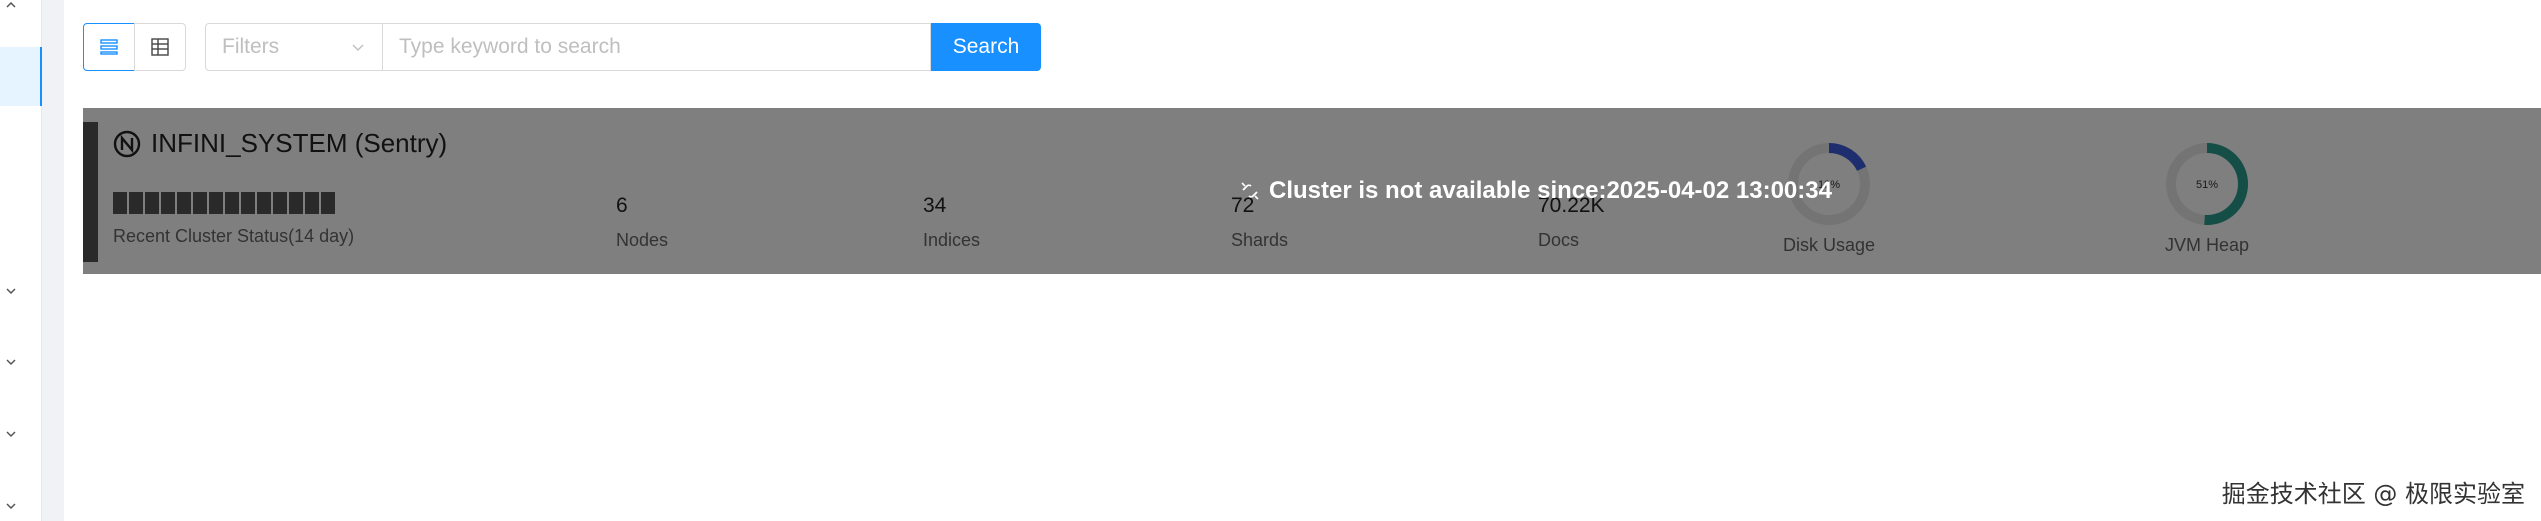 Image resolution: width=2541 pixels, height=521 pixels. I want to click on disconnect-icon, so click(1250, 191).